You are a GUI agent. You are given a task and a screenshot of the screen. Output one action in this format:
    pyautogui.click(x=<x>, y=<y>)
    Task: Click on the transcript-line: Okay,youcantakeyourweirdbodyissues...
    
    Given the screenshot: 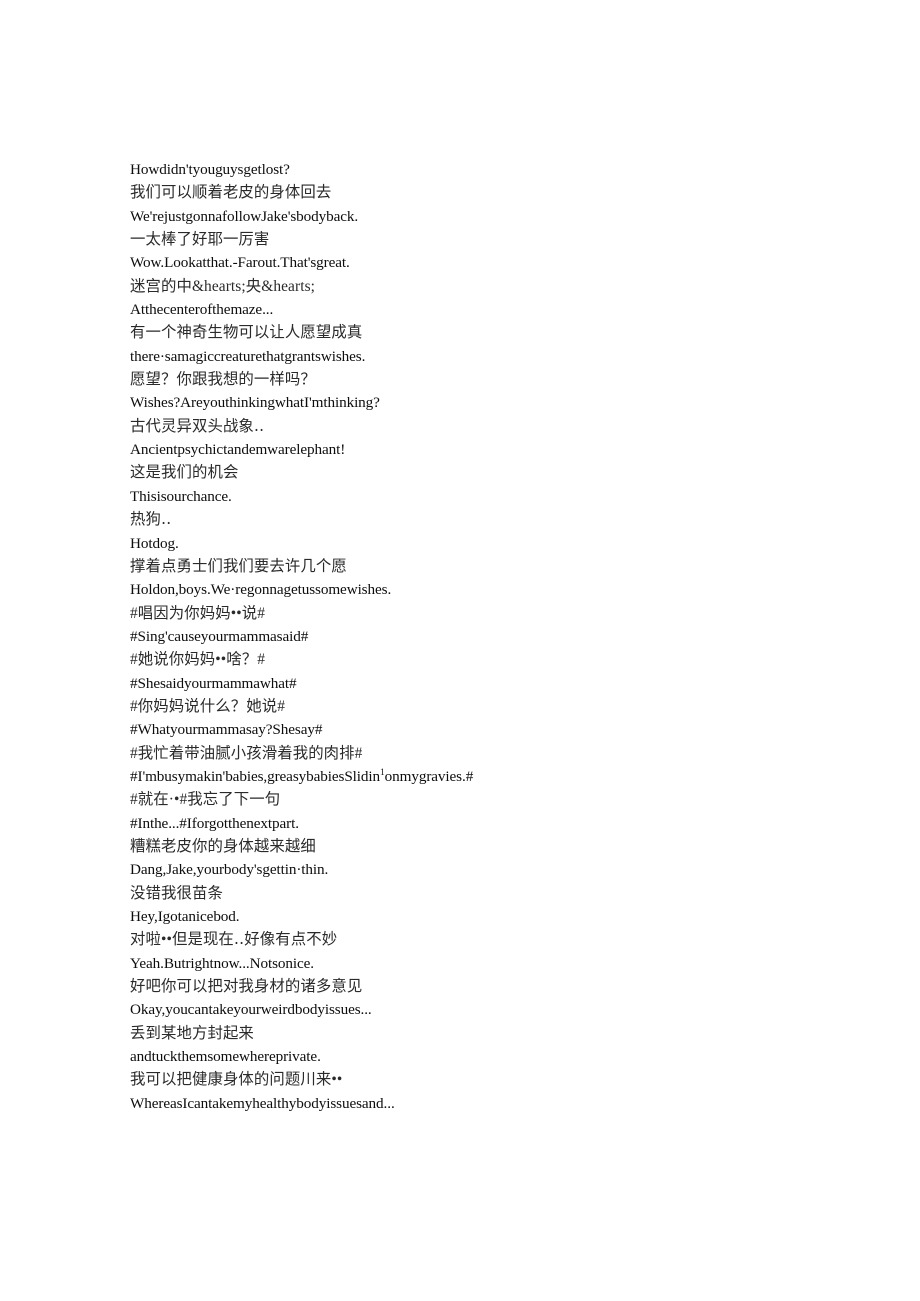 What is the action you would take?
    pyautogui.click(x=251, y=1010)
    